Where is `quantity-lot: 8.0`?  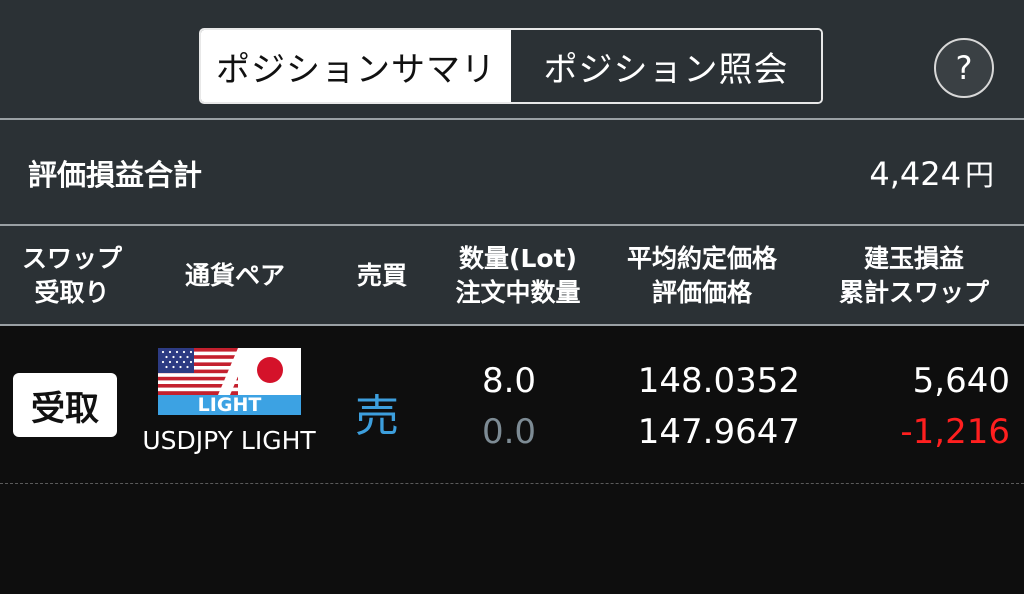
quantity-lot: 8.0 is located at coordinates (509, 381).